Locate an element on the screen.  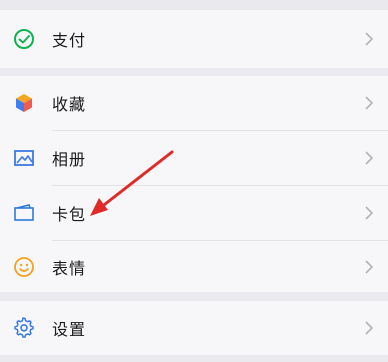
stickers-label: 表情 is located at coordinates (69, 268).